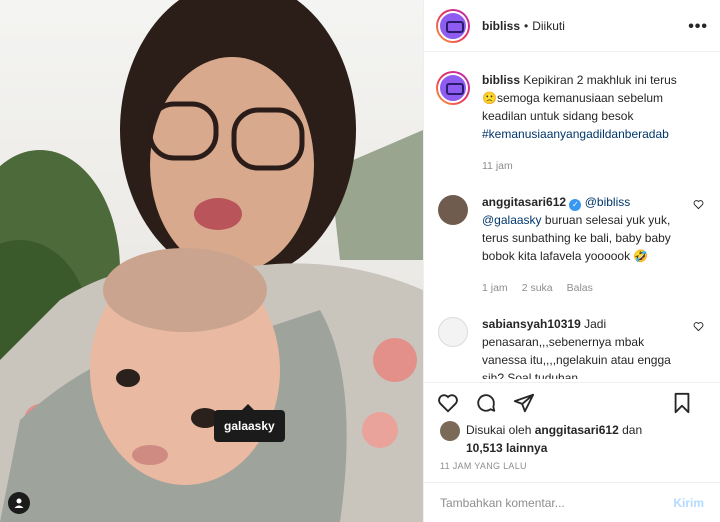 Image resolution: width=720 pixels, height=522 pixels. Describe the element at coordinates (495, 288) in the screenshot. I see `comment-time: 1 jam` at that location.